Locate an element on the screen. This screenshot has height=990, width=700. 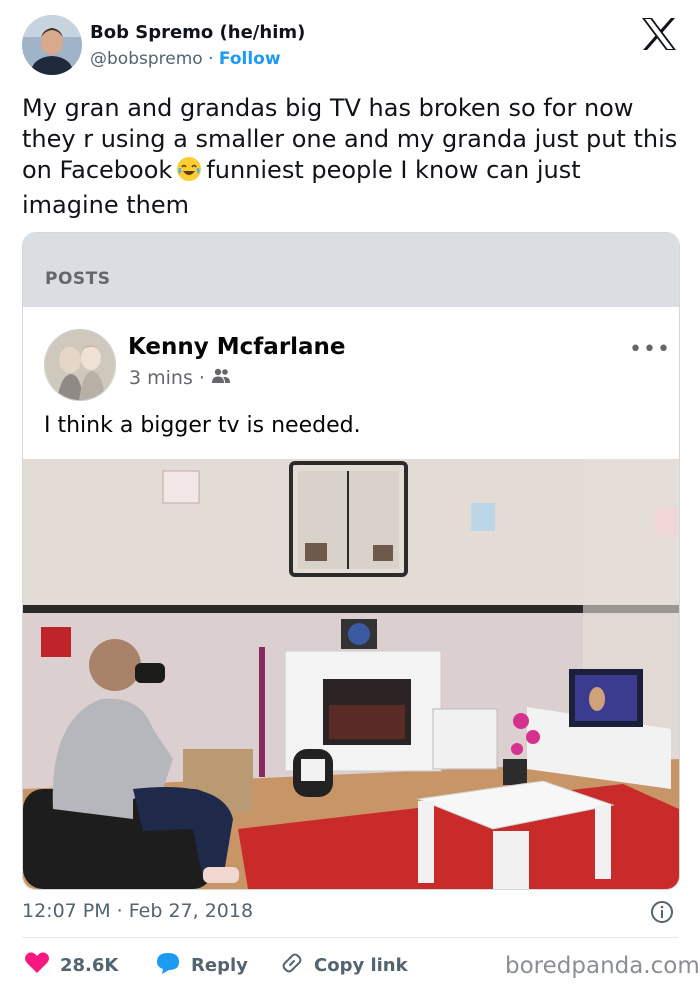
link-icon is located at coordinates (292, 965).